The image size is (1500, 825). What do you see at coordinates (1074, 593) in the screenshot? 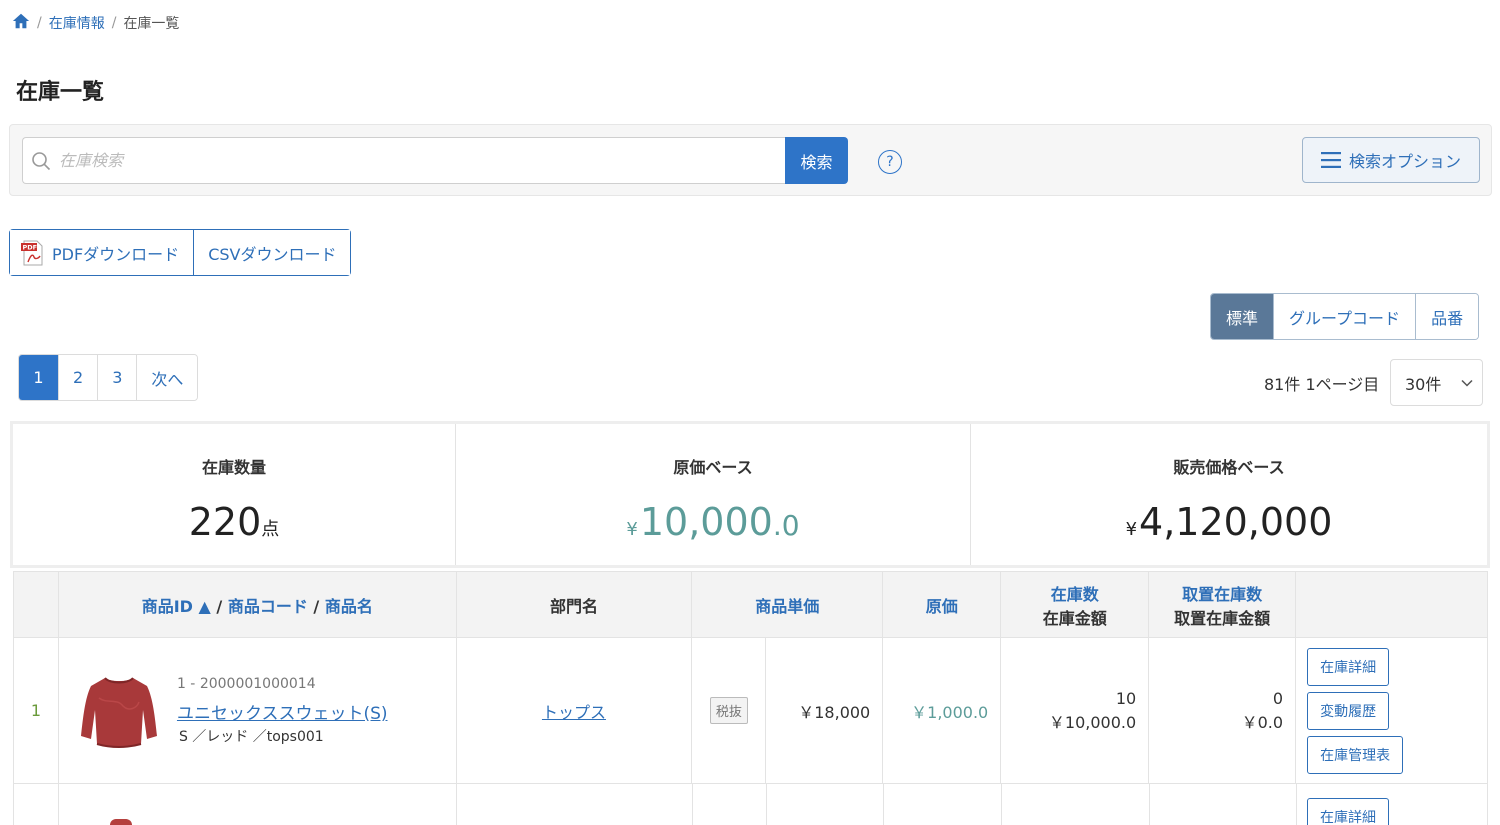
I see `sort-stock-qty: 在庫数` at bounding box center [1074, 593].